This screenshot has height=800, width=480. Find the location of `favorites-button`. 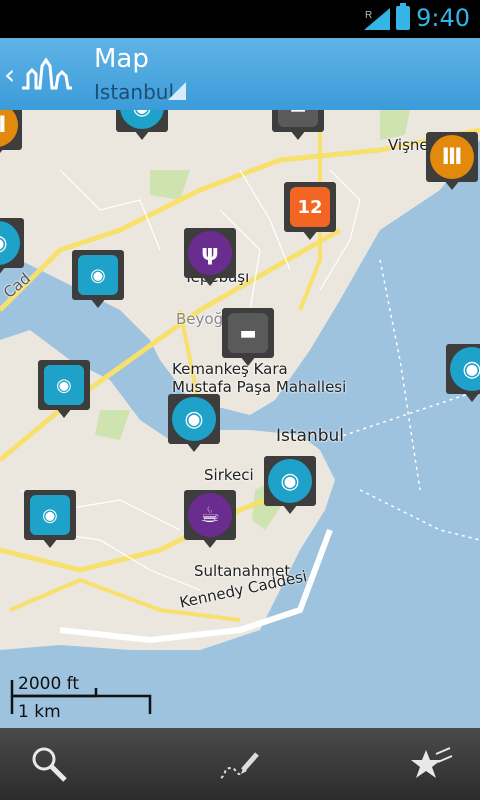

favorites-button is located at coordinates (431, 764).